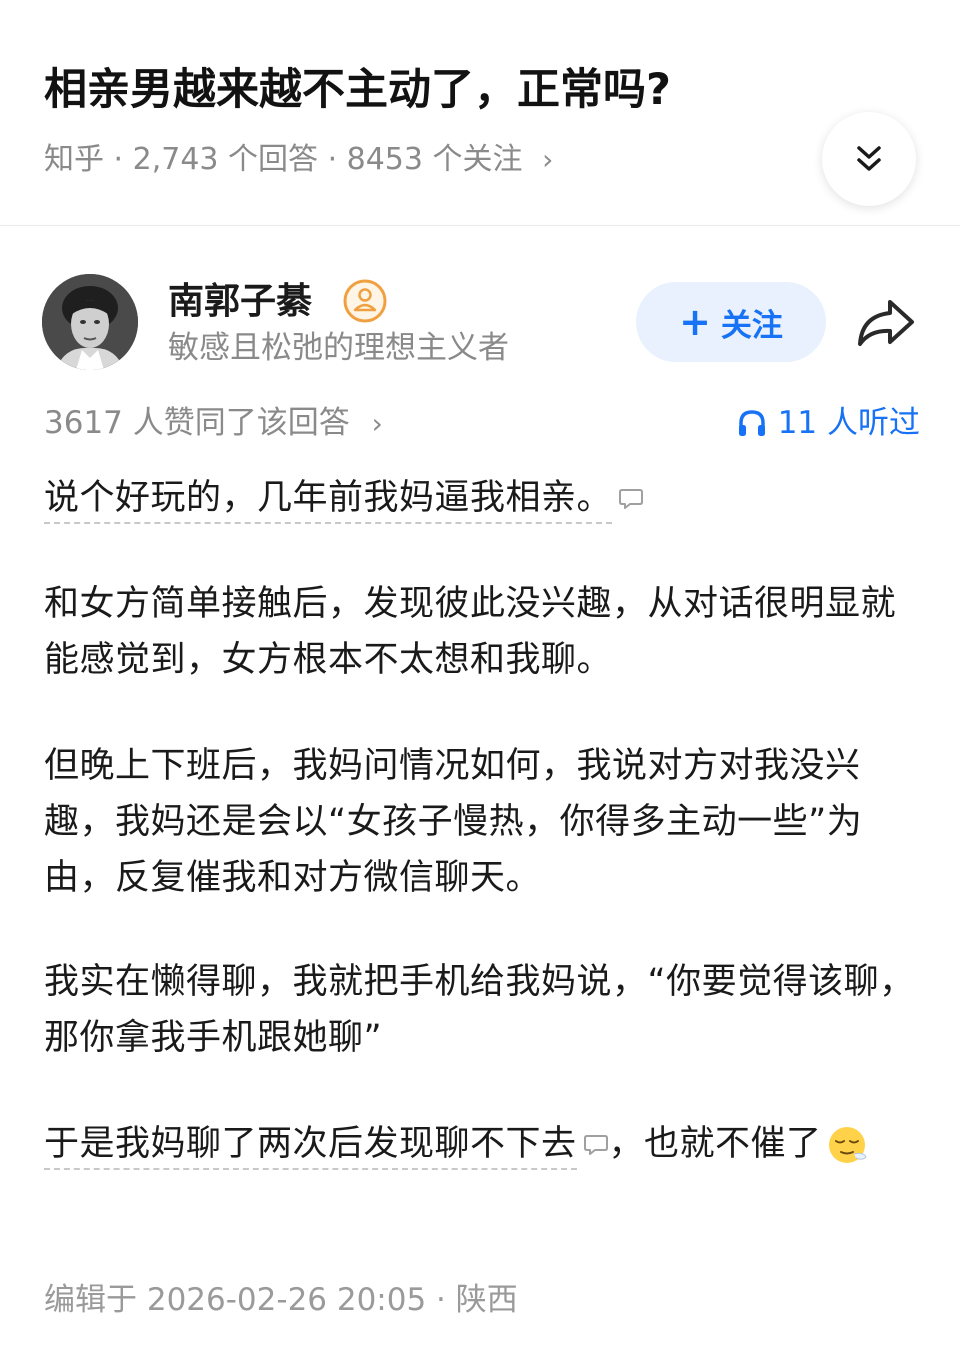  What do you see at coordinates (357, 90) in the screenshot?
I see `question-title: 相亲男越来越不主动了，正常吗?` at bounding box center [357, 90].